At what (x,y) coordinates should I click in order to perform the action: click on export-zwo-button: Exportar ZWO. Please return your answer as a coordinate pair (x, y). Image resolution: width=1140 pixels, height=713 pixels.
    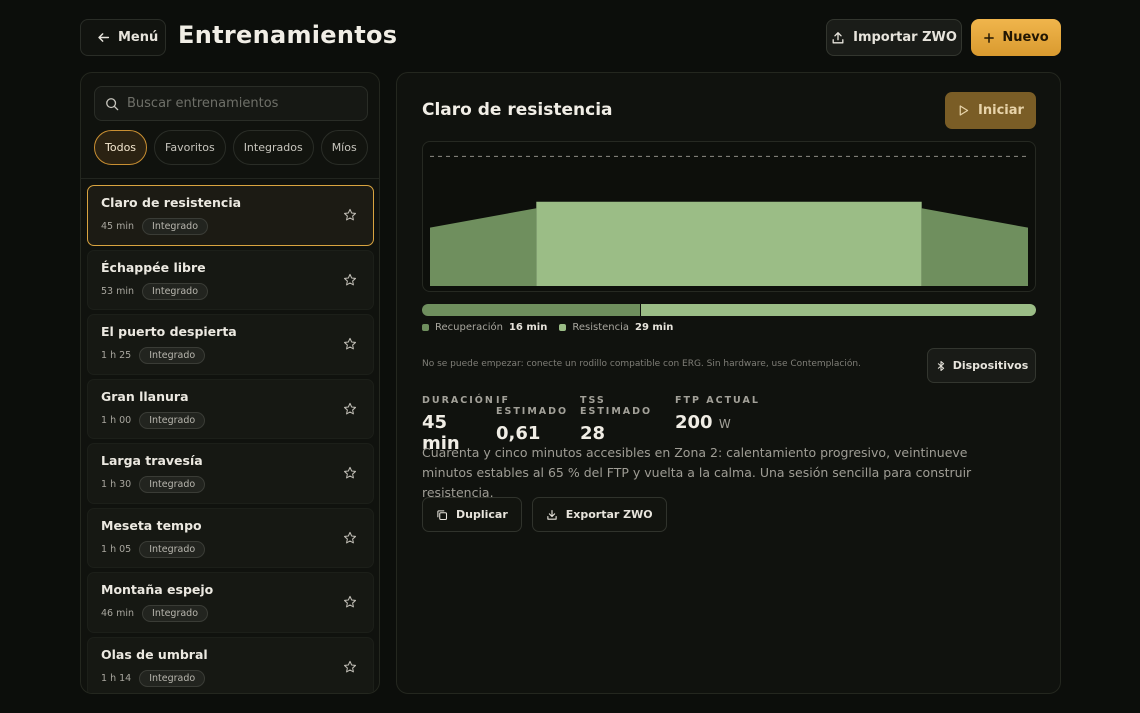
    Looking at the image, I should click on (599, 514).